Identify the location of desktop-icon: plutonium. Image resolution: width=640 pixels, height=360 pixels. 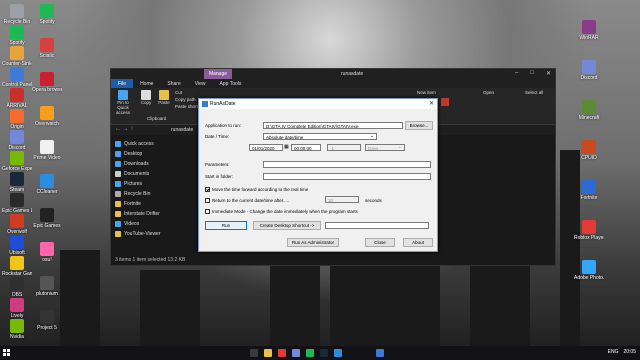
(47, 286).